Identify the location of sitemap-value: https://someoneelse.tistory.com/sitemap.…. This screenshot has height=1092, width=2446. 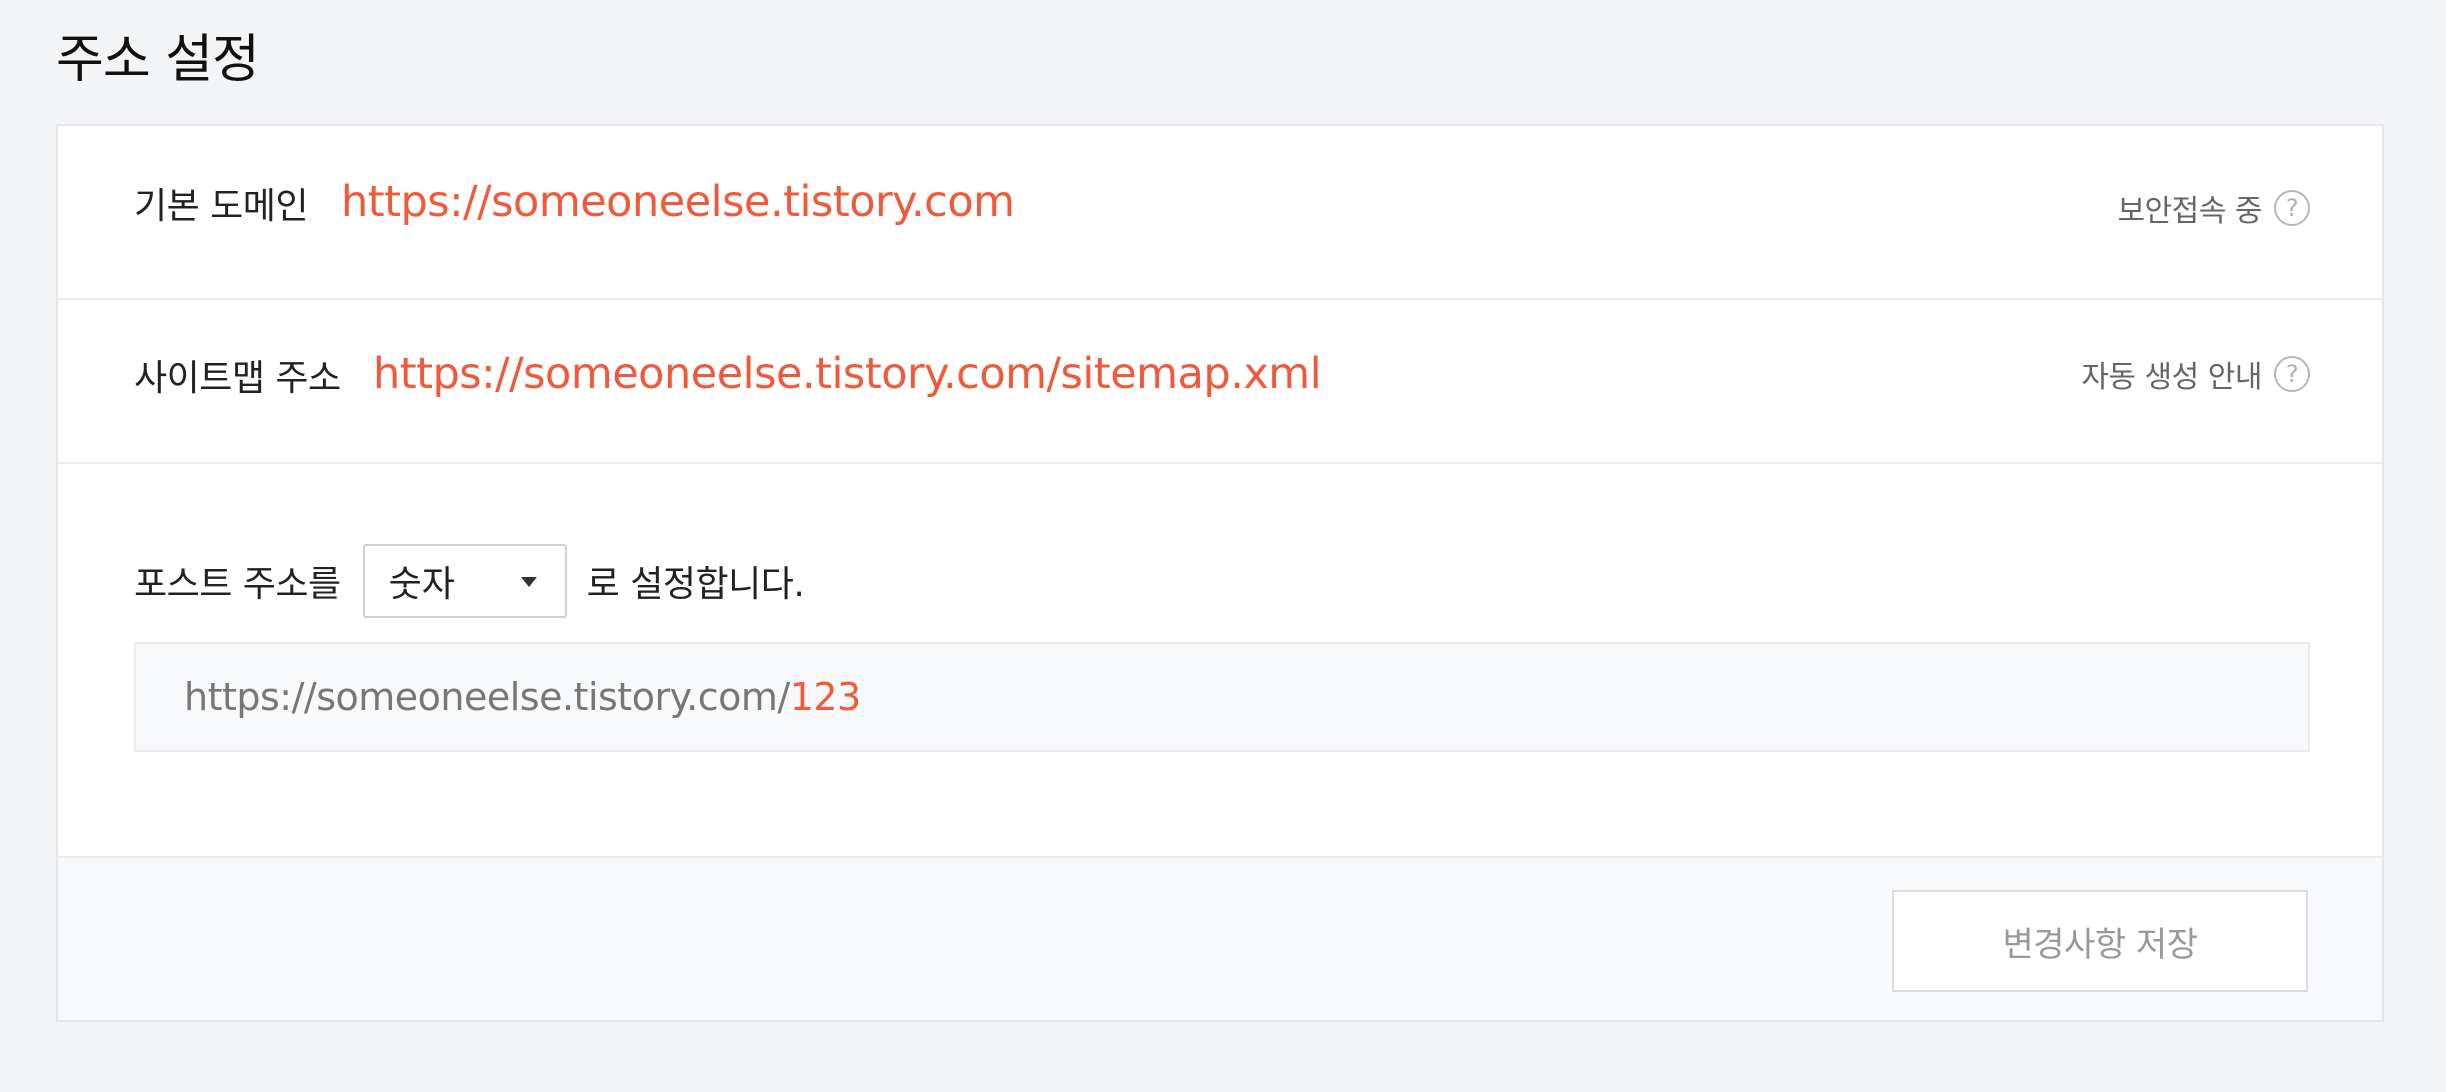
(847, 374).